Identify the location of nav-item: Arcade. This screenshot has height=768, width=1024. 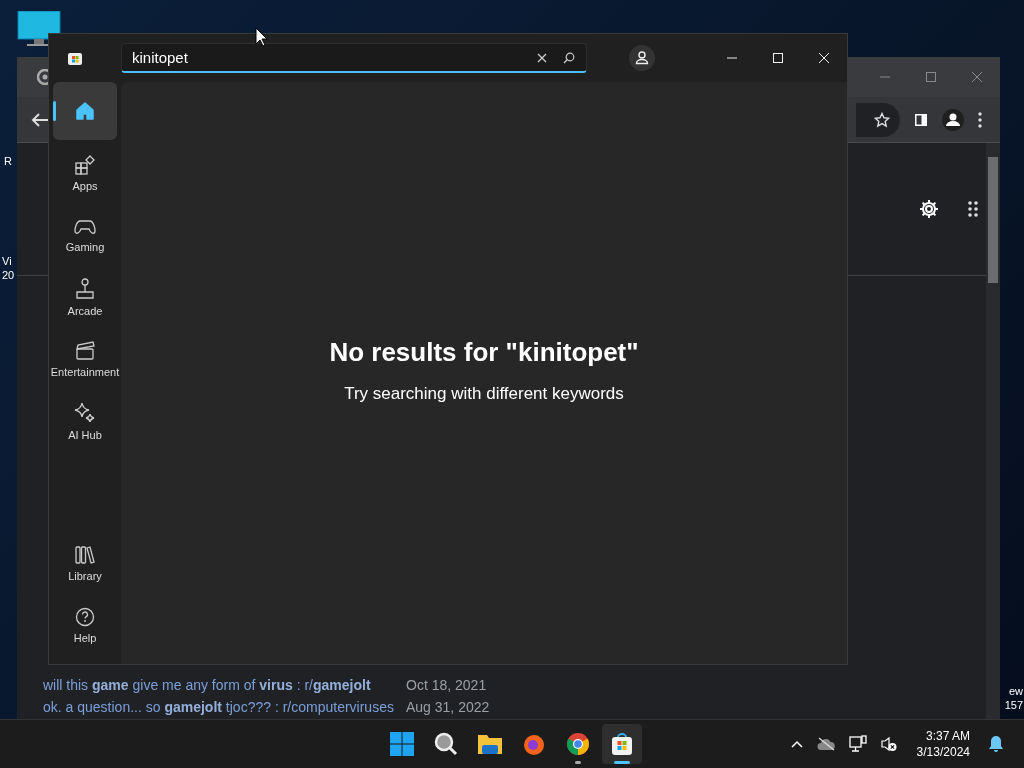
(85, 297).